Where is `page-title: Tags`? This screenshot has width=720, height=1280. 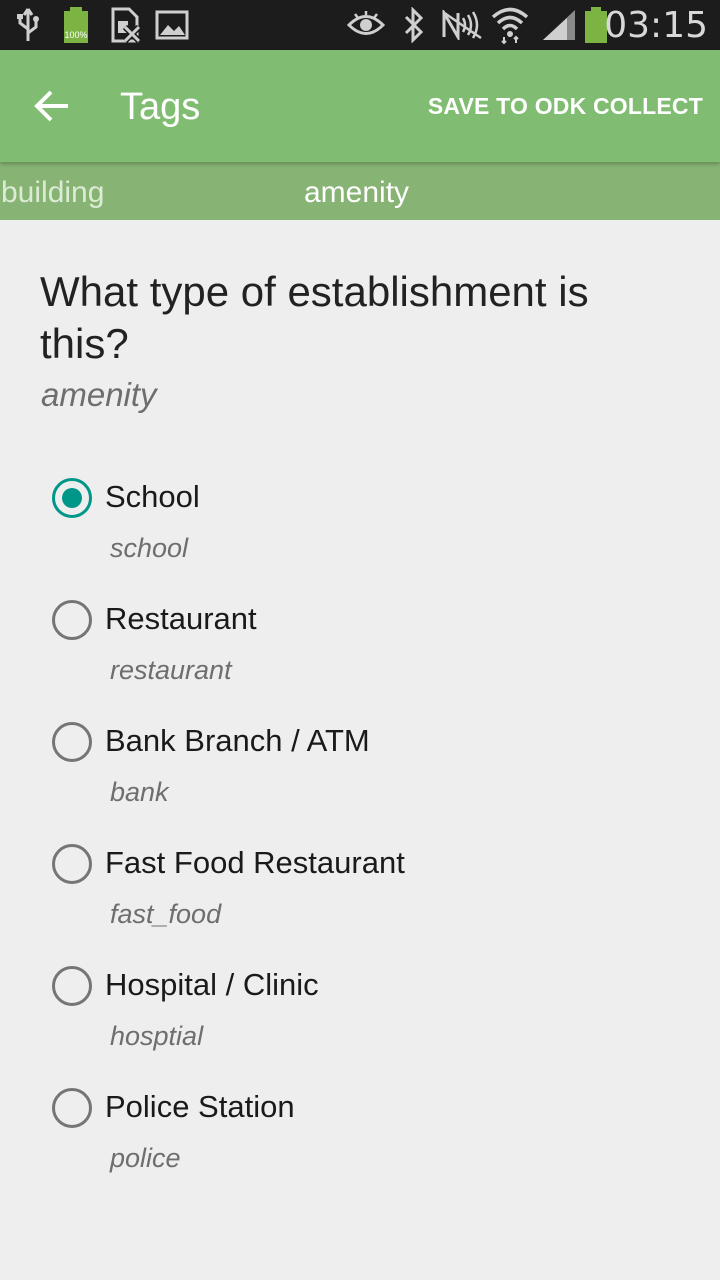
page-title: Tags is located at coordinates (160, 107).